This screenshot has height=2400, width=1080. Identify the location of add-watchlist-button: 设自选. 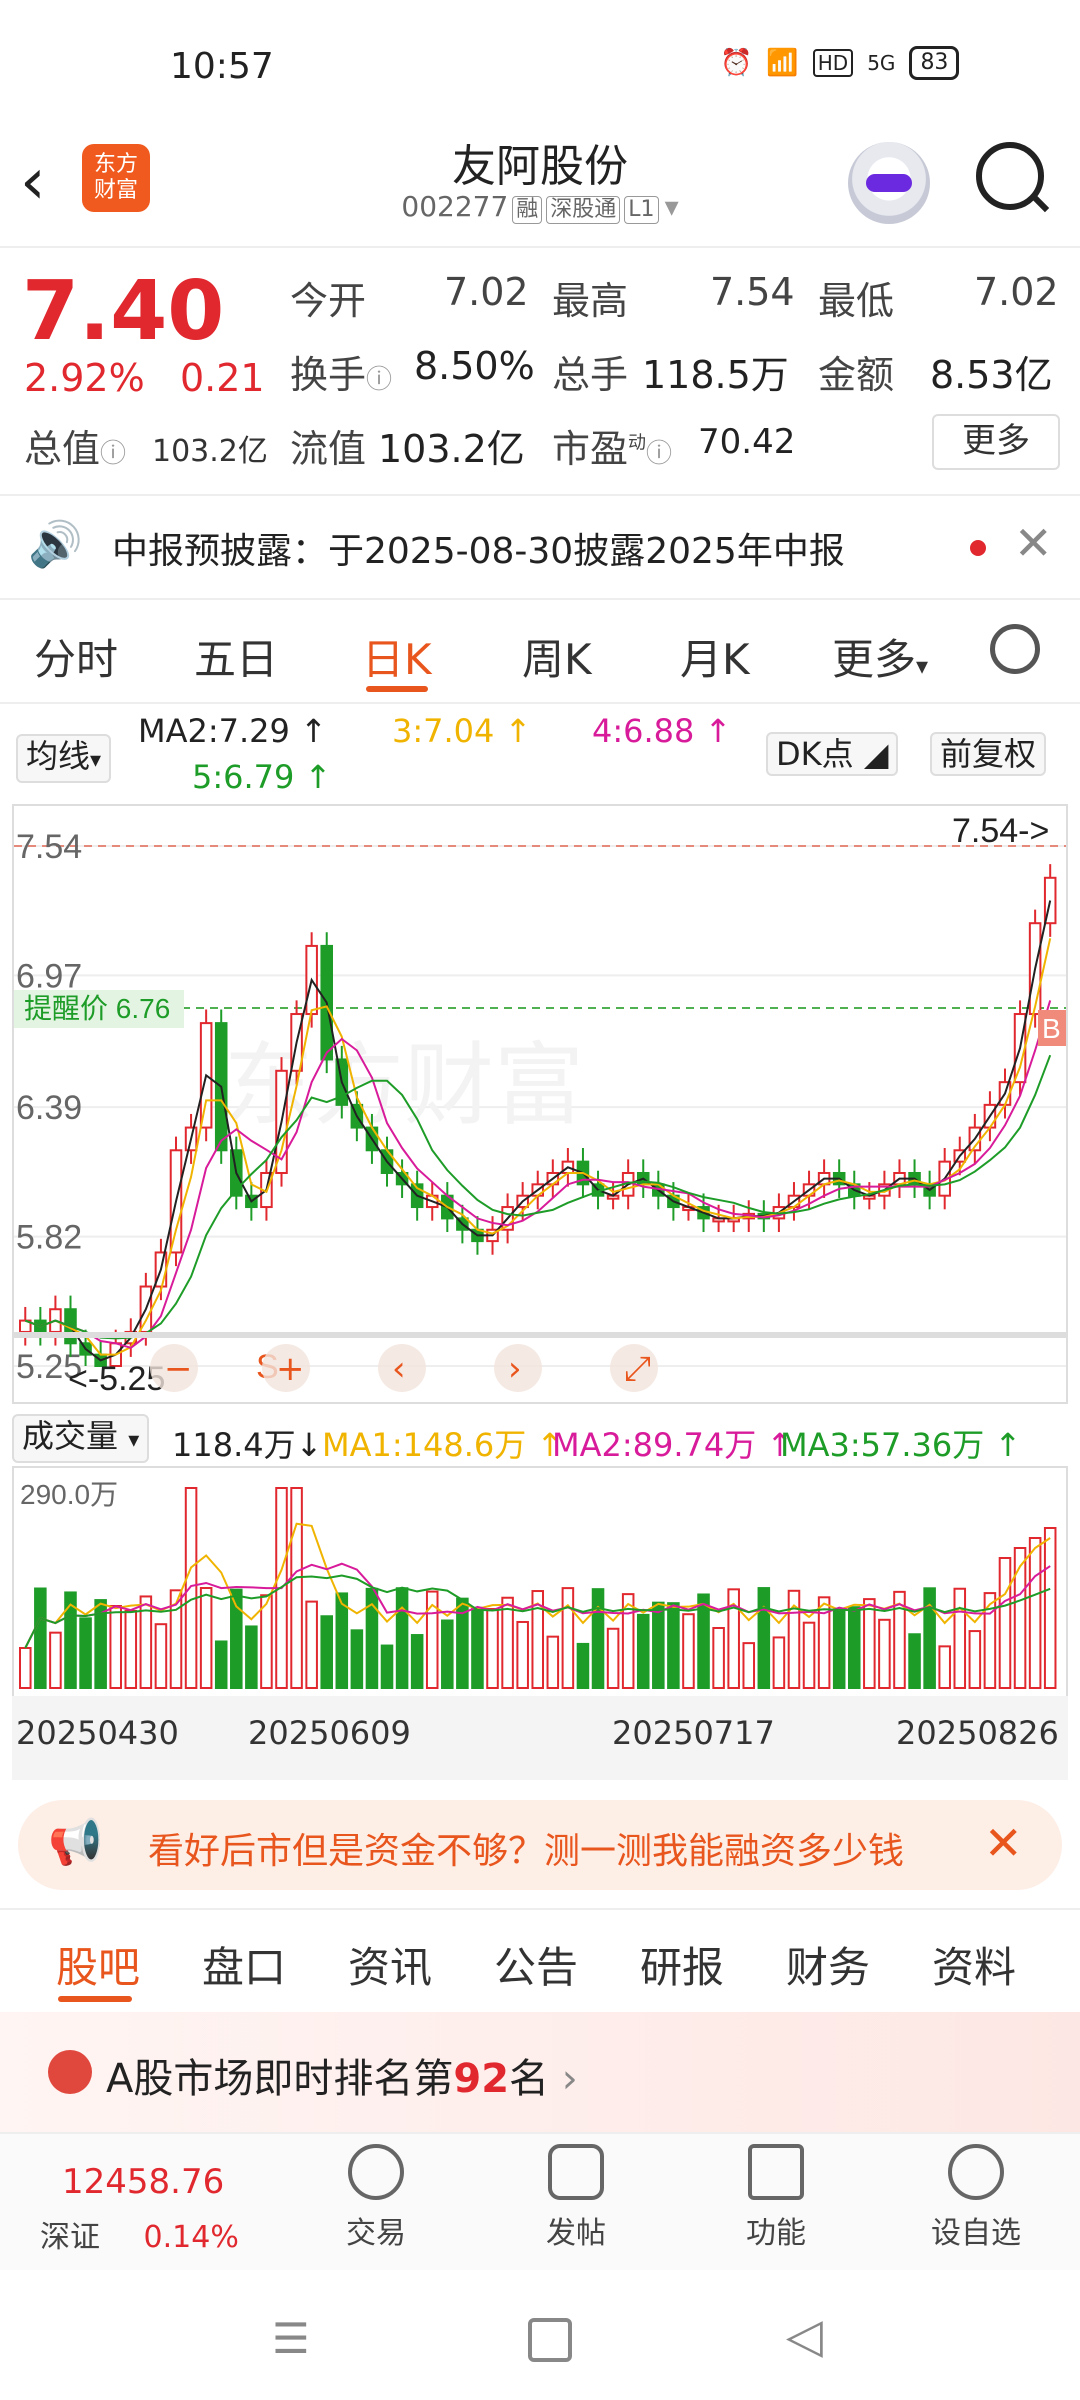
(976, 2198).